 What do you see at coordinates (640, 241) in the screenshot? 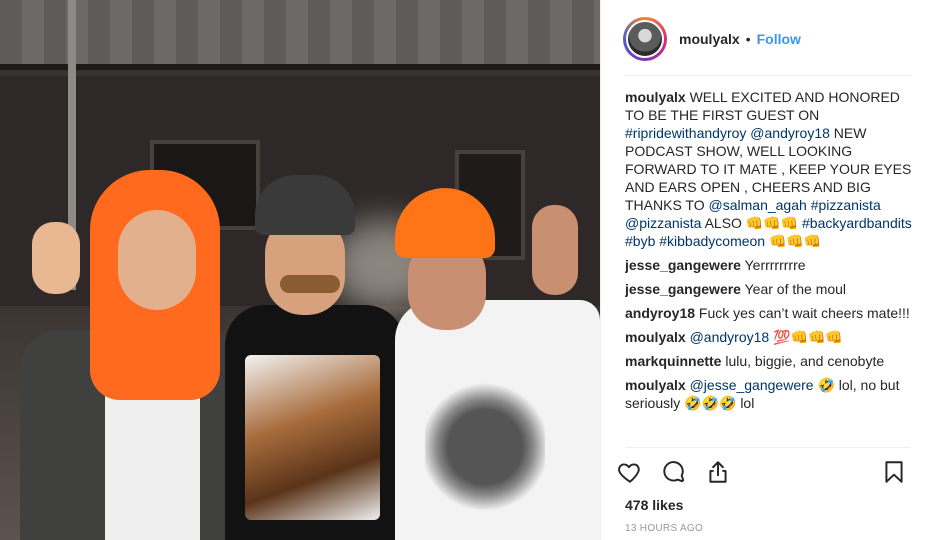
I see `comment-link: #byb` at bounding box center [640, 241].